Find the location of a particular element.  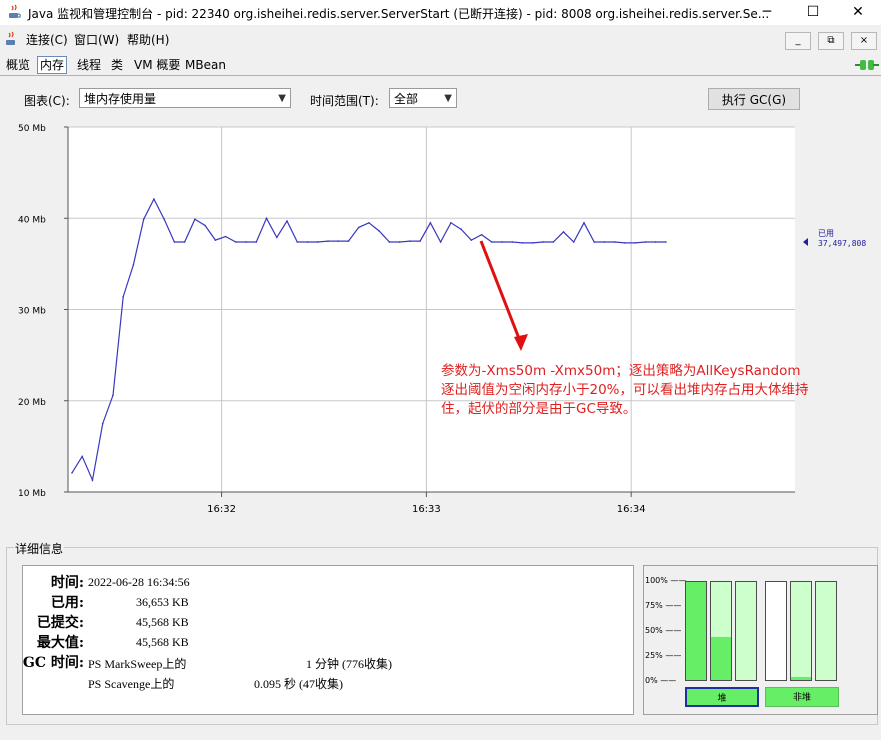

legend-marker-icon is located at coordinates (805, 241).